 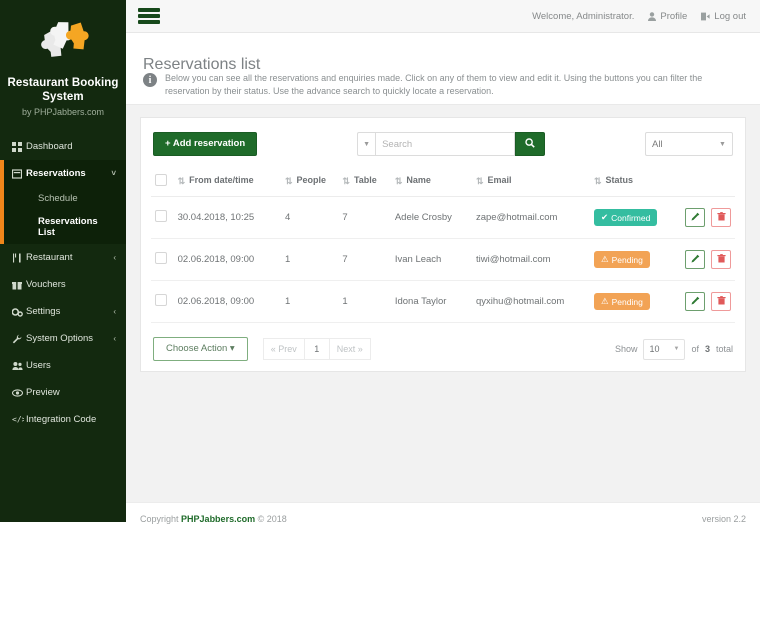 What do you see at coordinates (38, 365) in the screenshot?
I see `sidebar-item-label: Users` at bounding box center [38, 365].